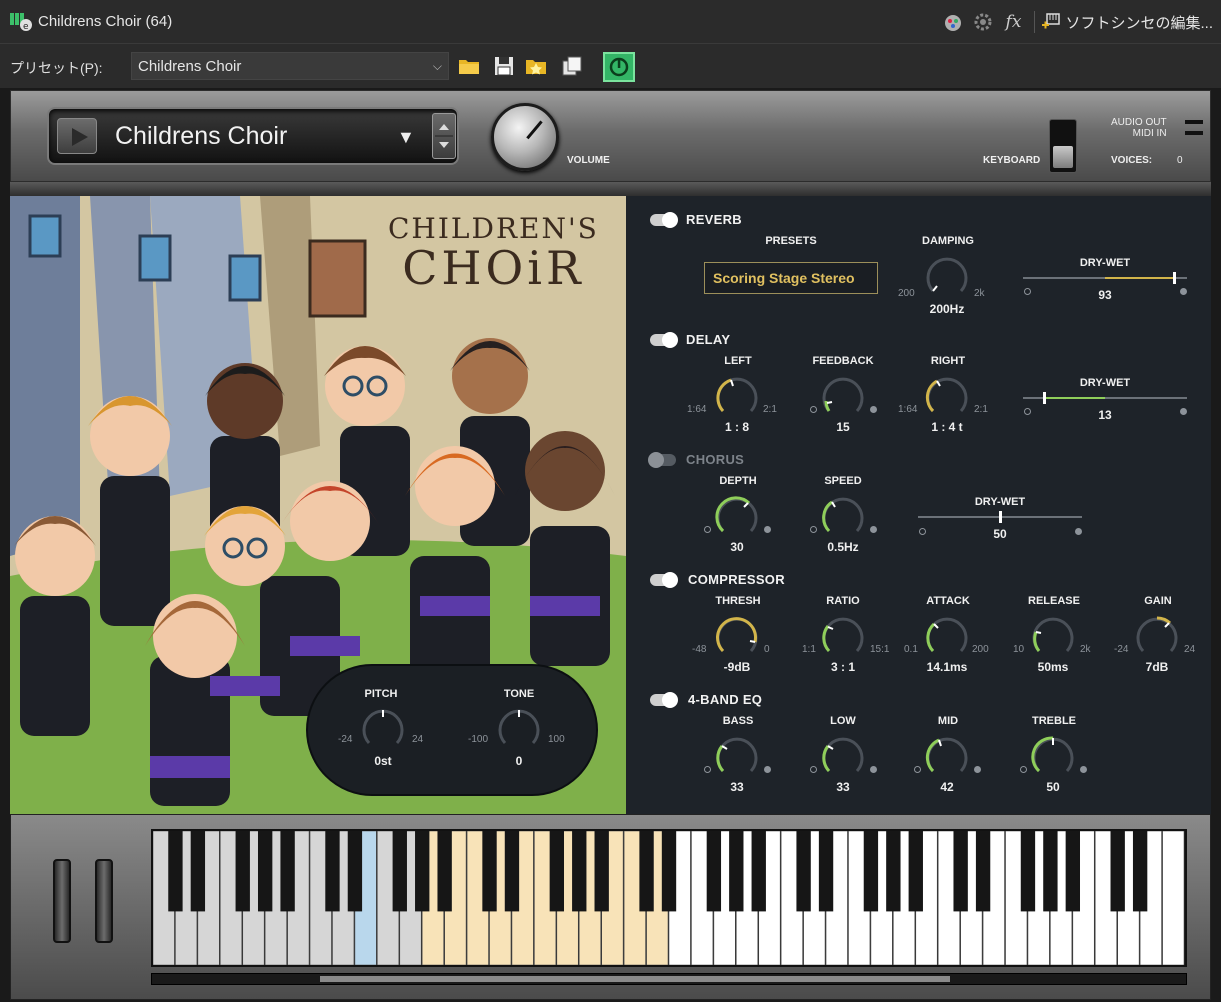 Image resolution: width=1221 pixels, height=1002 pixels. What do you see at coordinates (1000, 517) in the screenshot?
I see `chorus-drywet-slider` at bounding box center [1000, 517].